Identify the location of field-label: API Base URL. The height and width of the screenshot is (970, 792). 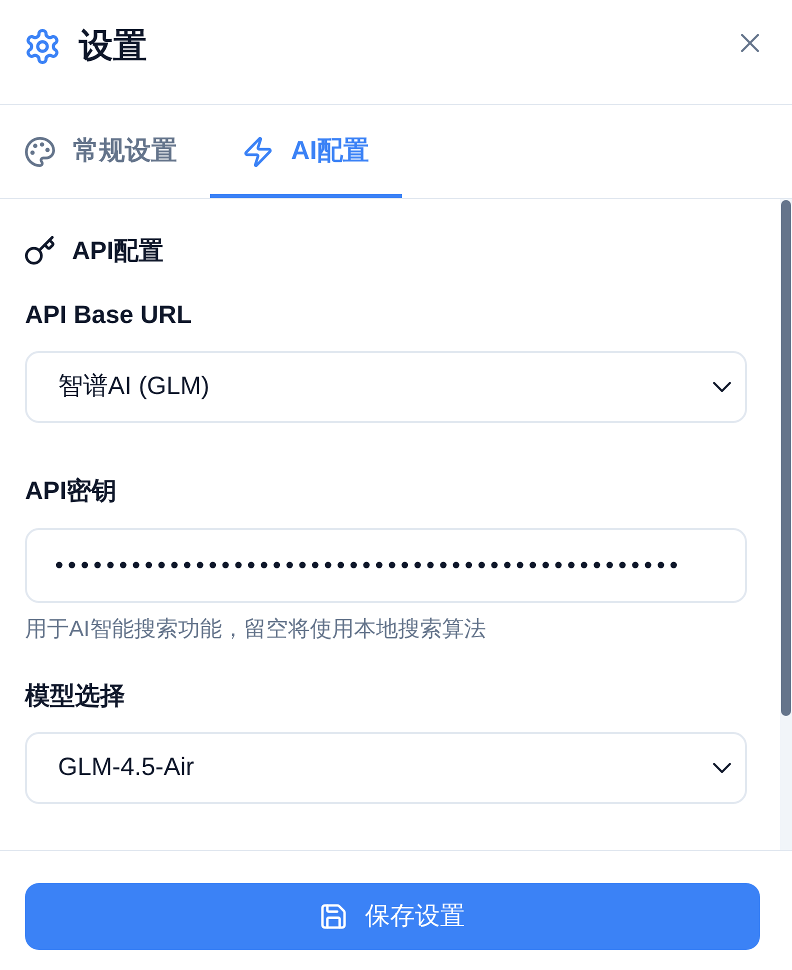
(108, 315).